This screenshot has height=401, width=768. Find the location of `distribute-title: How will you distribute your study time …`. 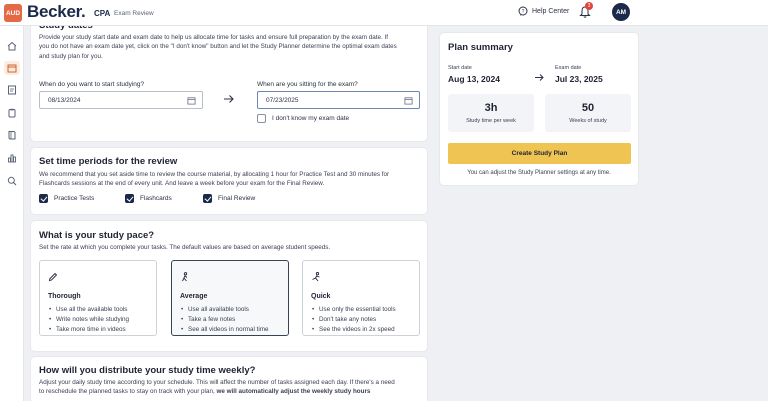

distribute-title: How will you distribute your study time … is located at coordinates (147, 370).